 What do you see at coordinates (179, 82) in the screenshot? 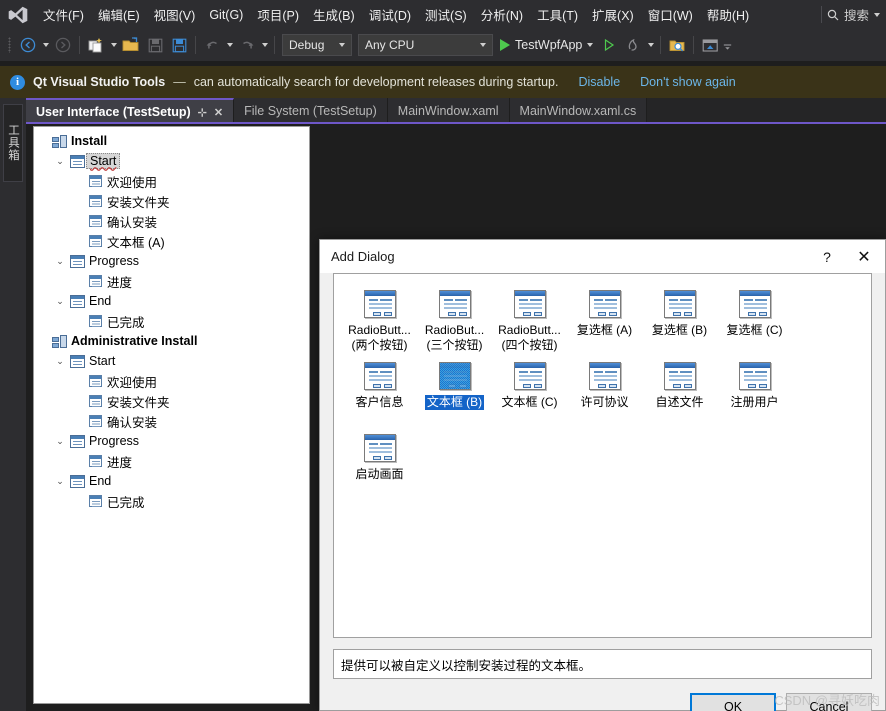
I see `notification-dash: —` at bounding box center [179, 82].